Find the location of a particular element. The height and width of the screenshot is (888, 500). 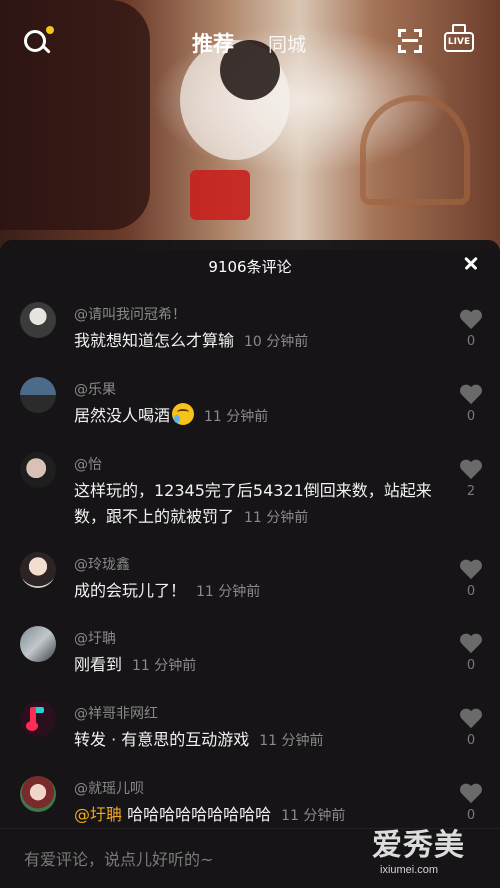

live-label: LIVE is located at coordinates (459, 42).